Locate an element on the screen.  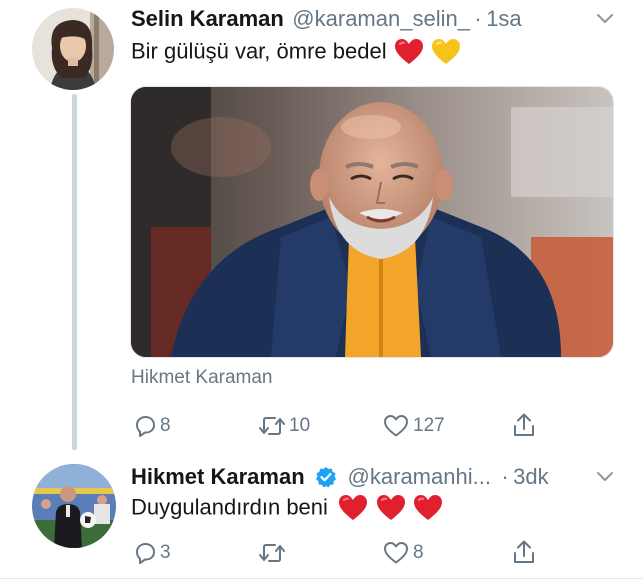
like-button: 127 is located at coordinates (414, 426).